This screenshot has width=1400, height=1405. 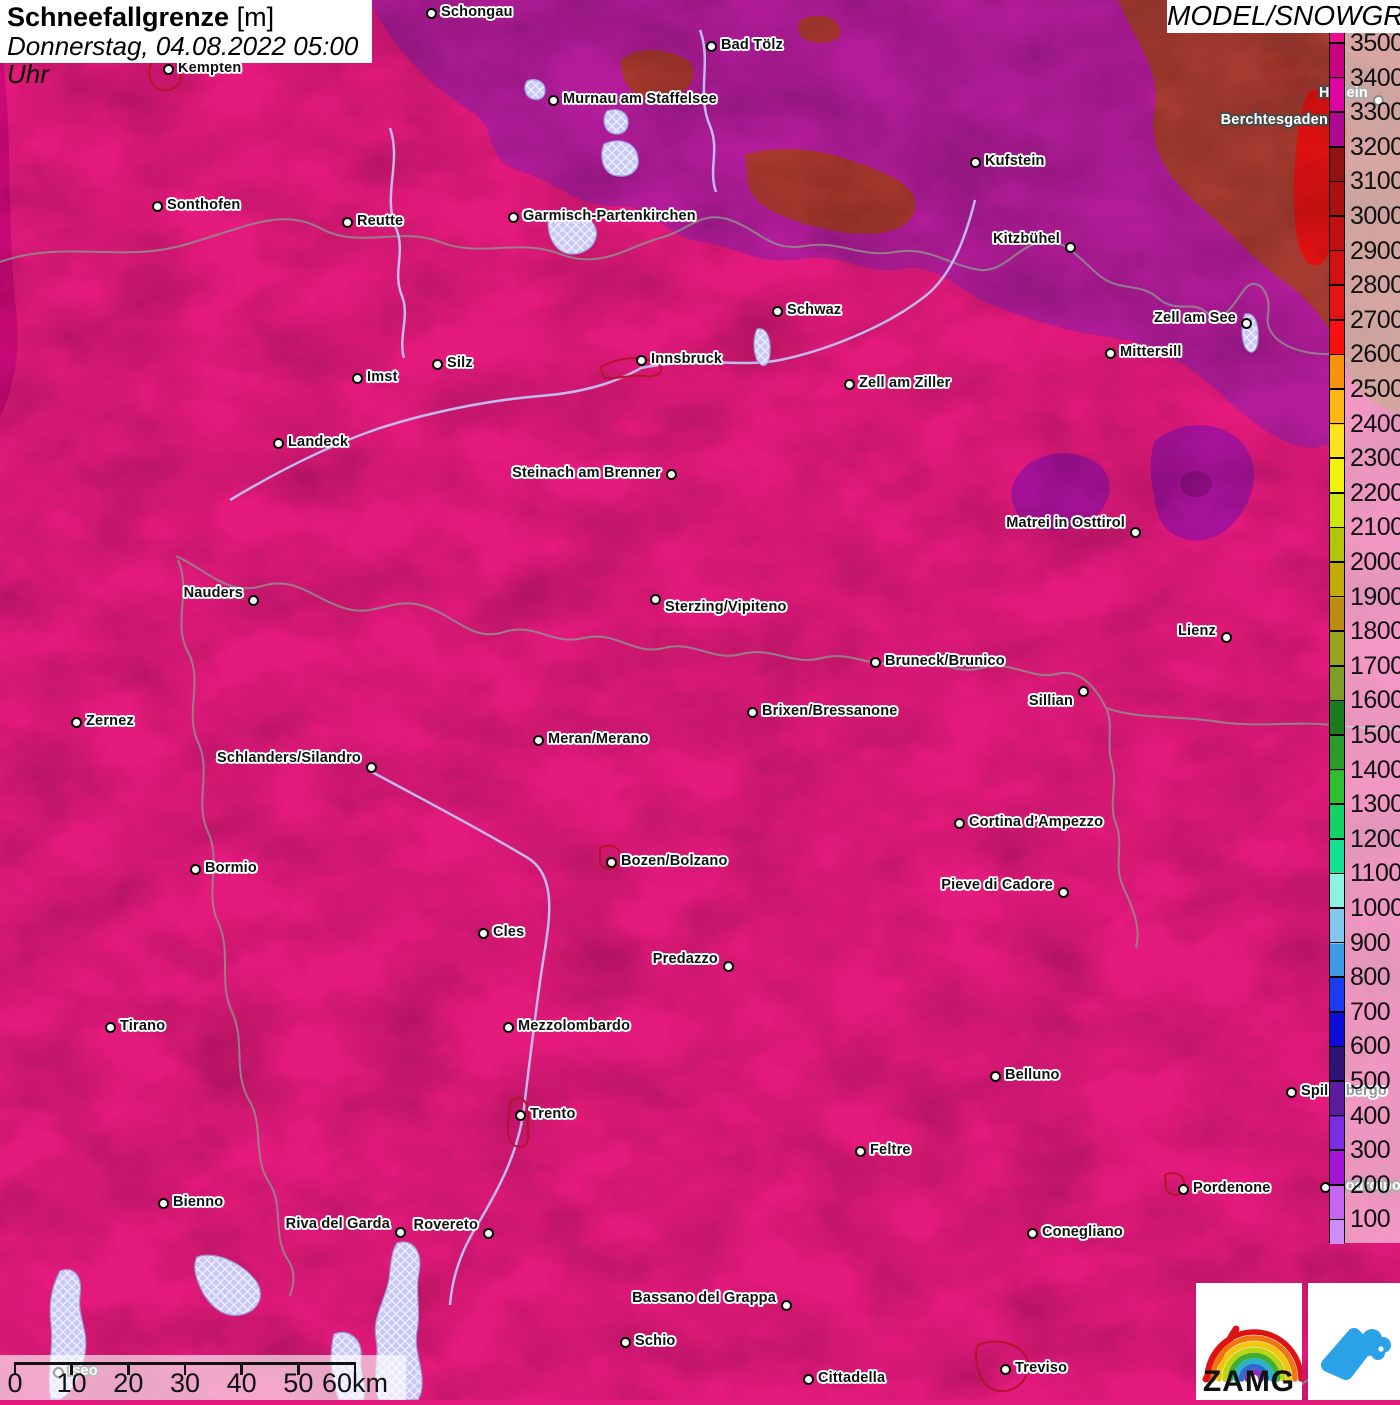 What do you see at coordinates (1375, 77) in the screenshot?
I see `legend-value: 3400` at bounding box center [1375, 77].